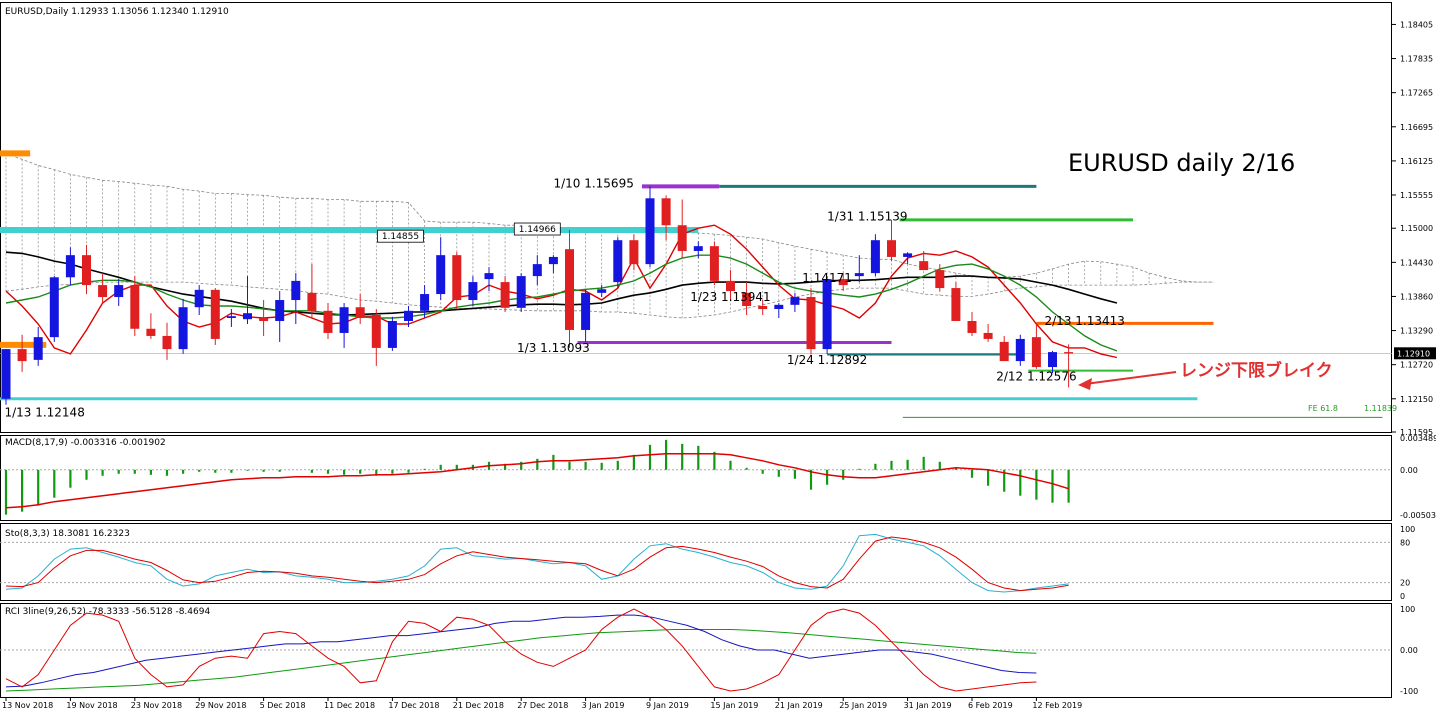  Describe the element at coordinates (1416, 161) in the screenshot. I see `y-tick-label: 1.16125` at that location.